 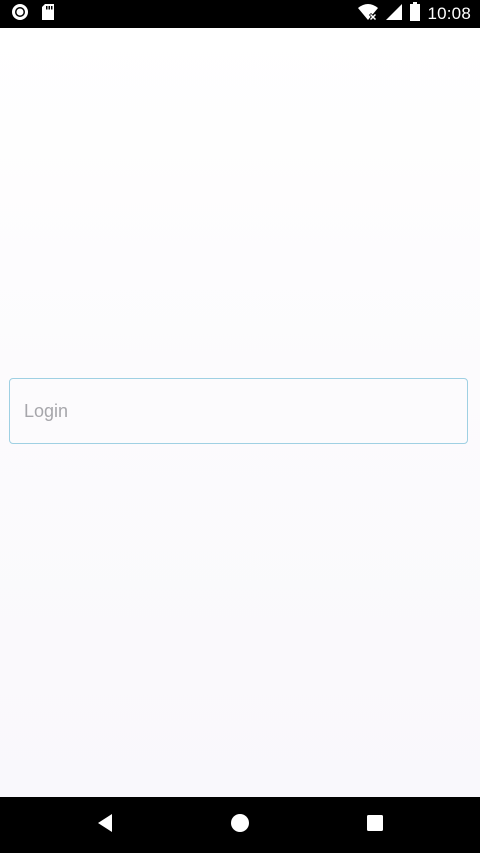 I want to click on home-button, so click(x=240, y=825).